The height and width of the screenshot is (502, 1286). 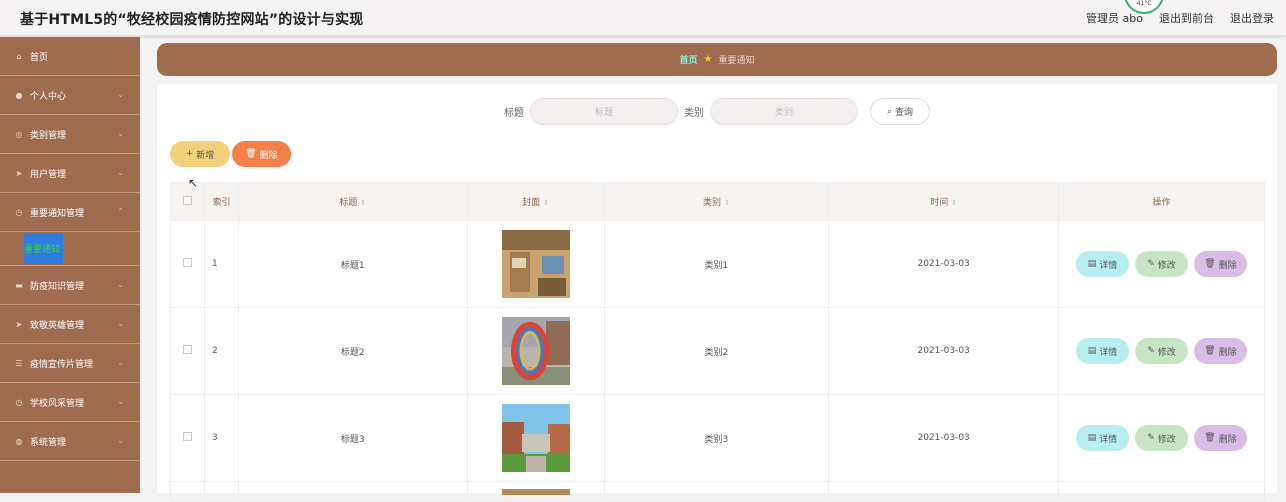 I want to click on bulk-delete-button: 🗑 删除, so click(x=261, y=154).